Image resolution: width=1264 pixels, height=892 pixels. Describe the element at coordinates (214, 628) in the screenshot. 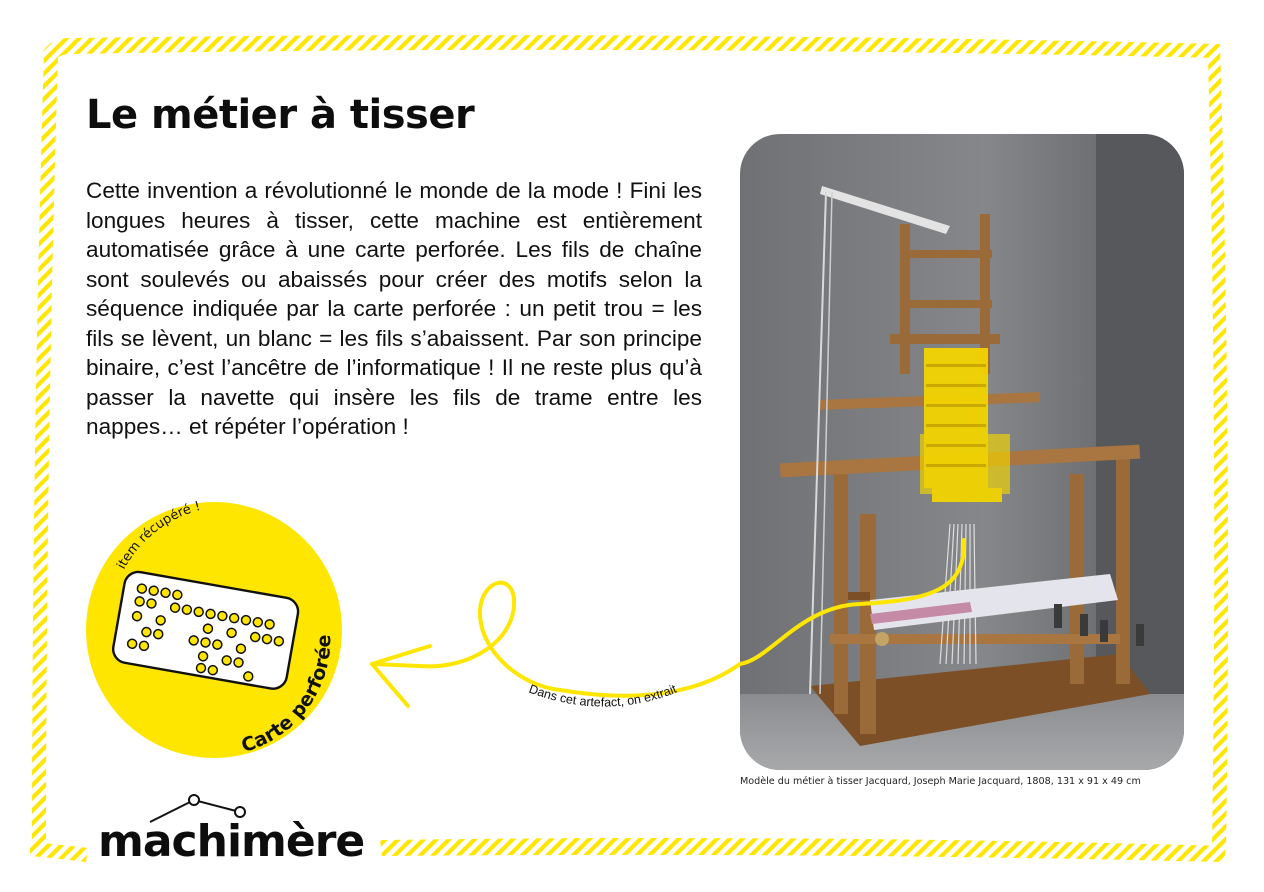

I see `item-badge: item récupéré ! Carte perforée` at that location.